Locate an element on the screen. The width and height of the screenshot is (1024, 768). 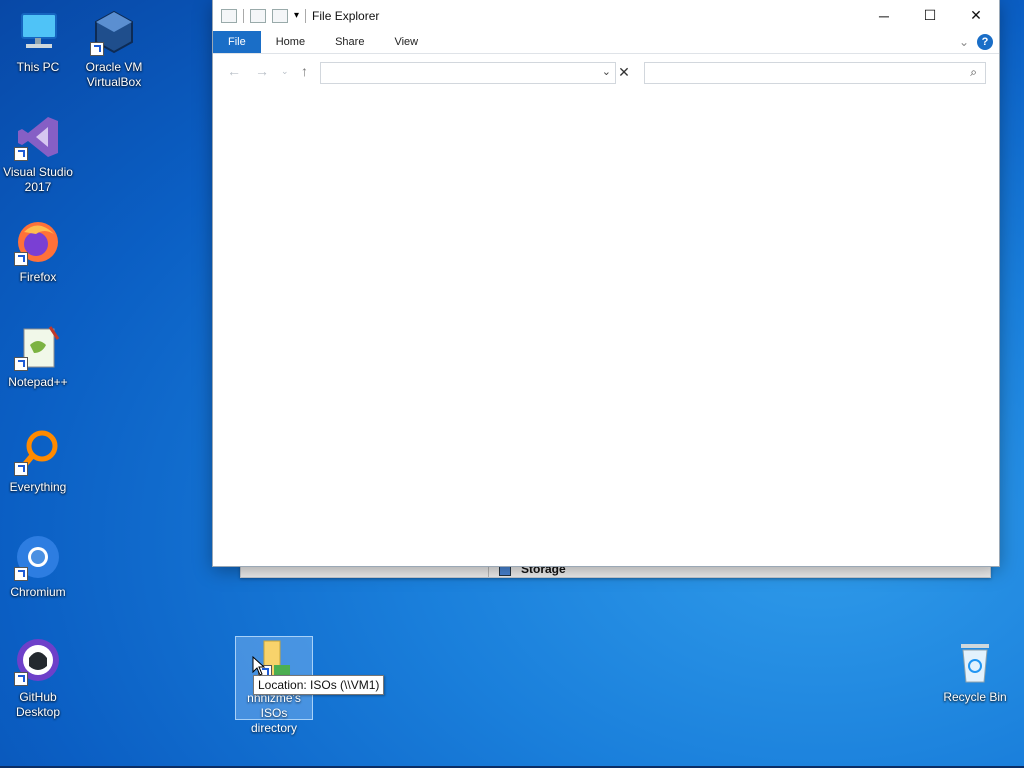
github-icon is located at coordinates (38, 662).